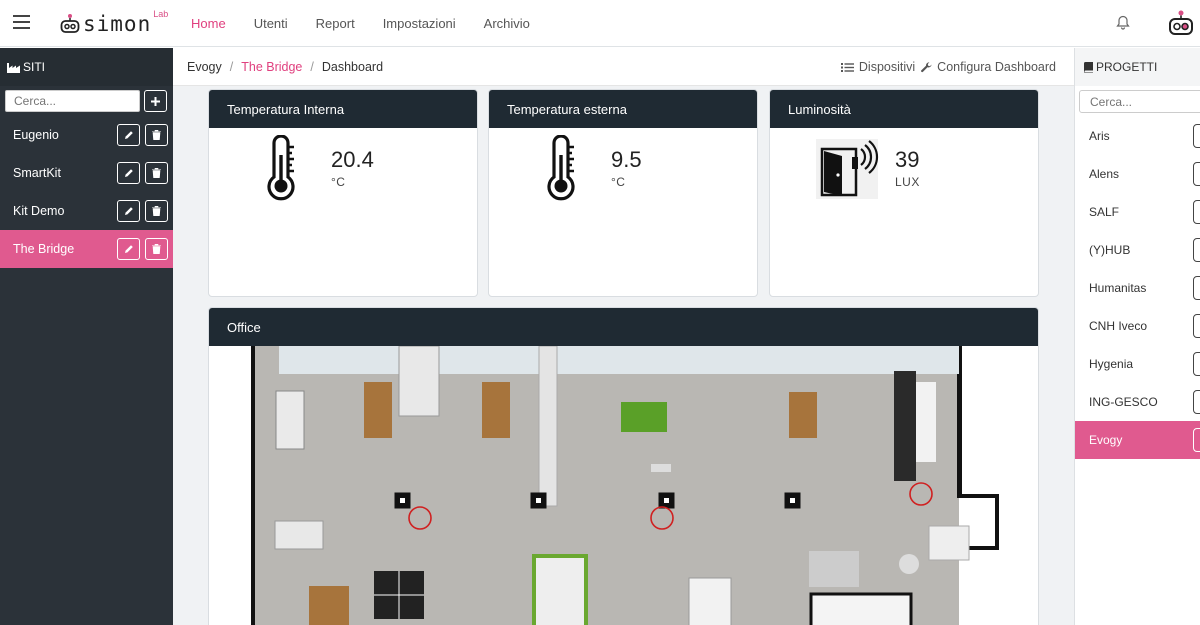  I want to click on plus-icon, so click(155, 101).